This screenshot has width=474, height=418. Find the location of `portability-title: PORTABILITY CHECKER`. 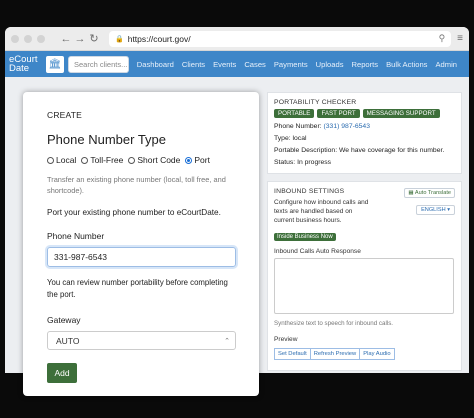

portability-title: PORTABILITY CHECKER is located at coordinates (315, 102).